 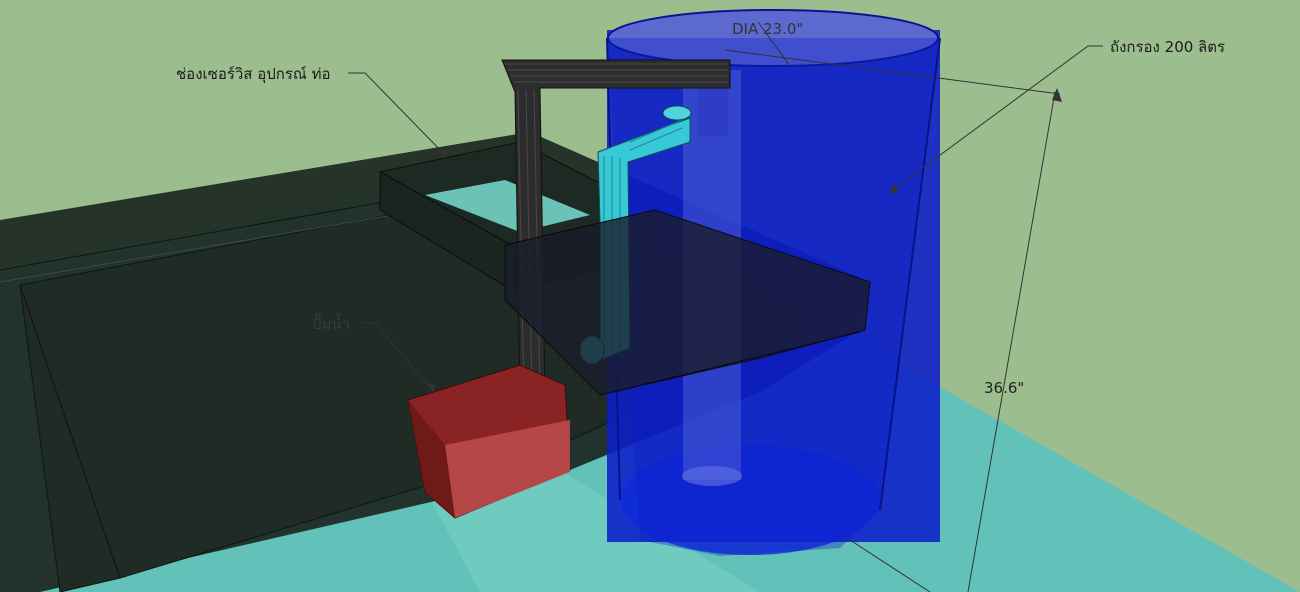 What do you see at coordinates (768, 29) in the screenshot?
I see `diameter-dimension: DIA 23.0"` at bounding box center [768, 29].